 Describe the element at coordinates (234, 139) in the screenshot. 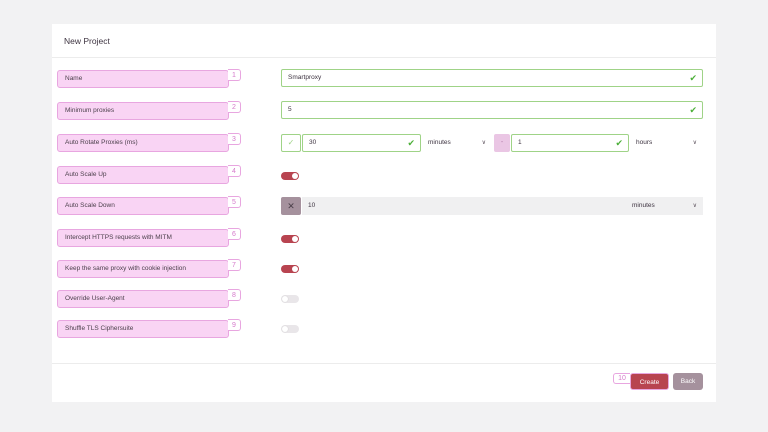

I see `field-index-badge: 3` at that location.